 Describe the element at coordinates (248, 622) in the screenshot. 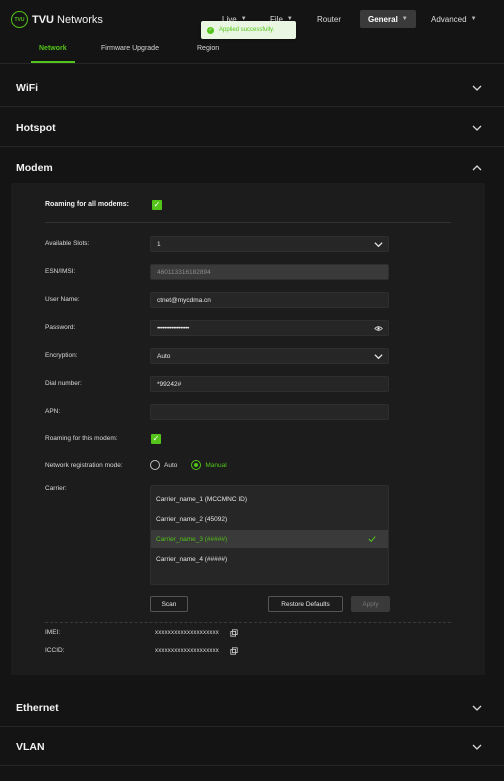

I see `dashed-divider` at that location.